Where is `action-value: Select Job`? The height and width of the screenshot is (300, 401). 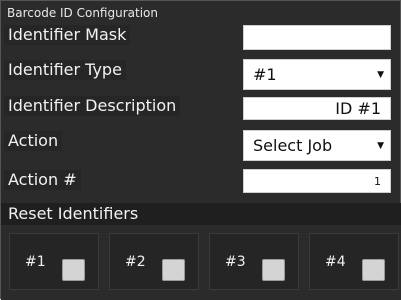 action-value: Select Job is located at coordinates (293, 145).